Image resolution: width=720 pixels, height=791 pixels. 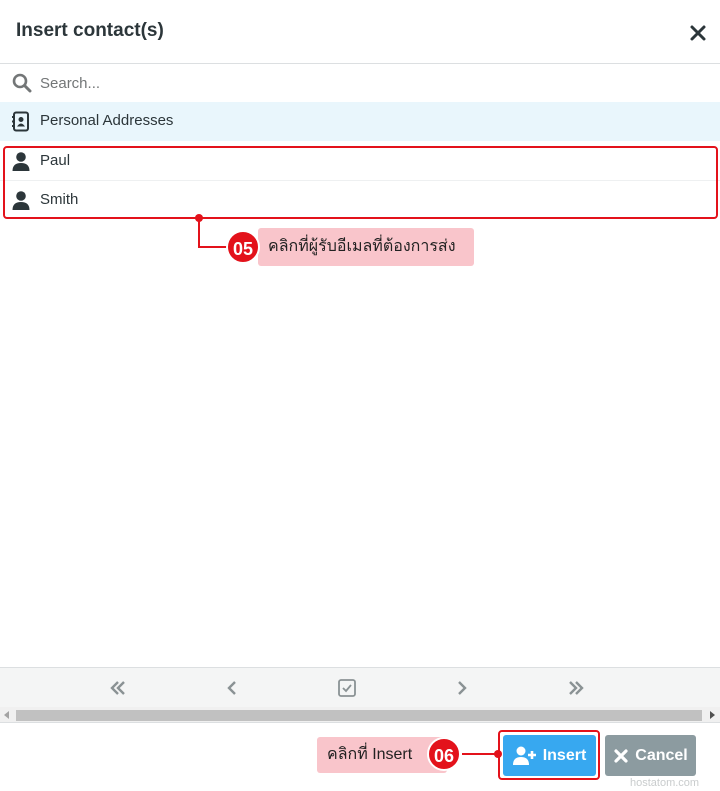 What do you see at coordinates (347, 688) in the screenshot?
I see `select-all-icon` at bounding box center [347, 688].